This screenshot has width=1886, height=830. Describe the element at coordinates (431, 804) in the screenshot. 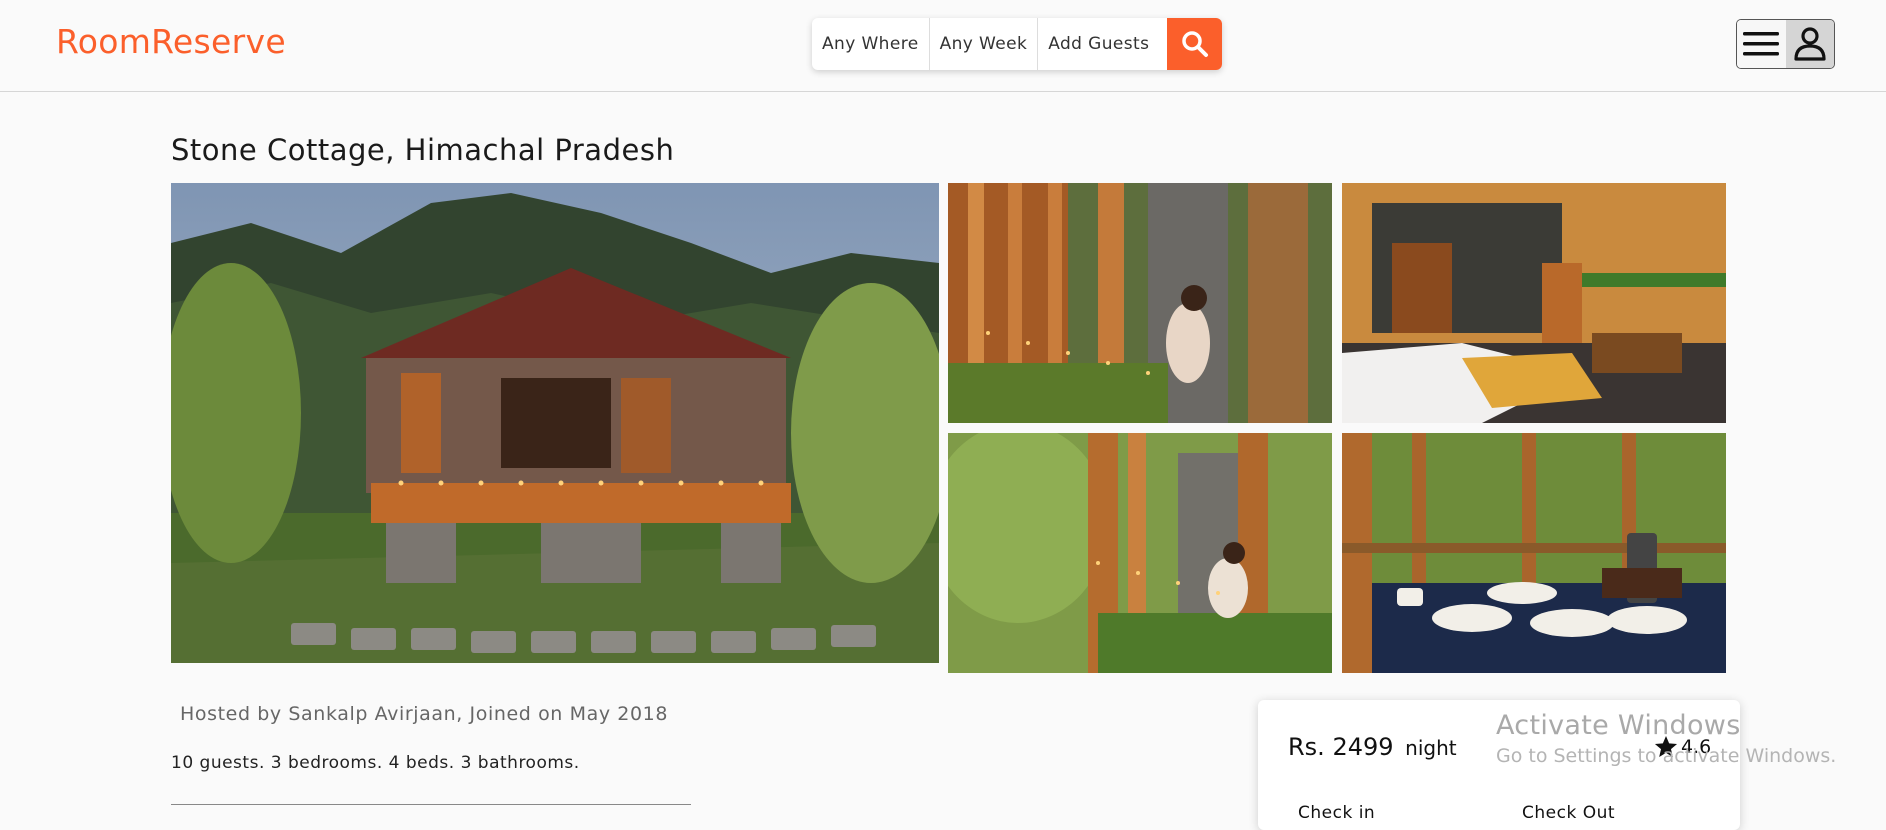

I see `section-divider` at that location.